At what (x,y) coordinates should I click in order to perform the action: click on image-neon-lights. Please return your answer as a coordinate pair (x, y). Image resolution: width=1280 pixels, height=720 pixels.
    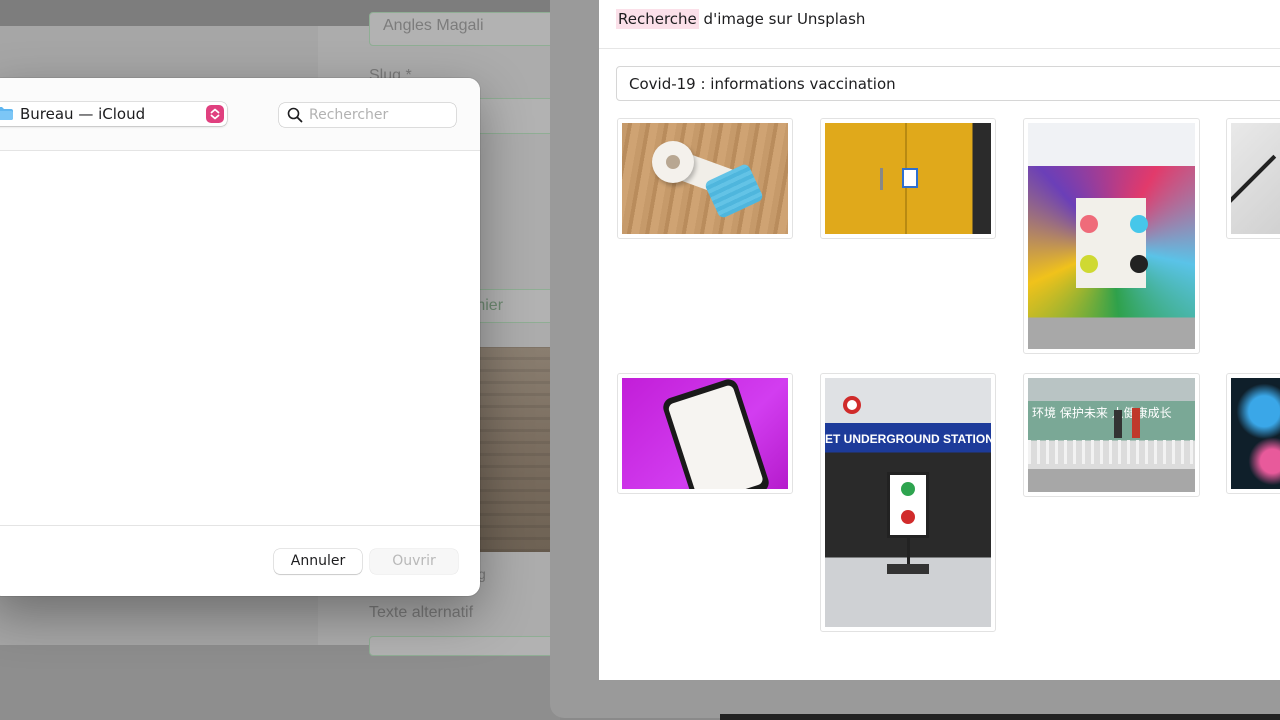
    Looking at the image, I should click on (1255, 433).